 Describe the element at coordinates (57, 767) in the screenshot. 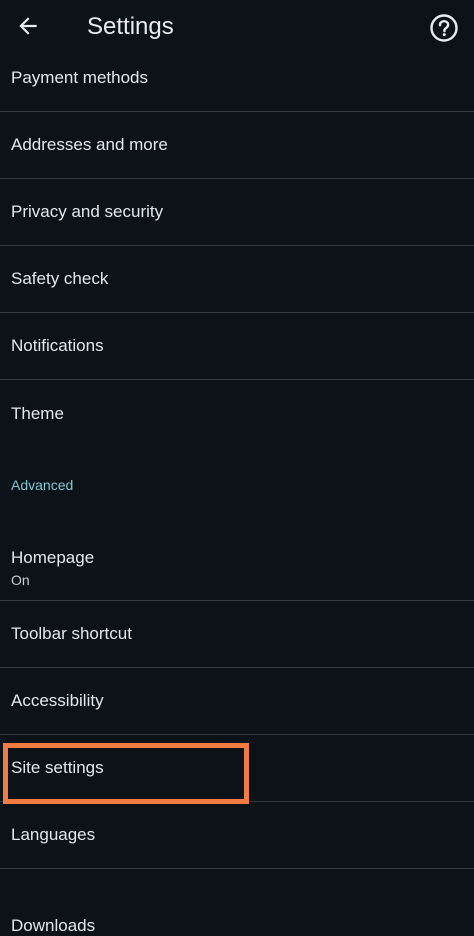

I see `settings-item-label: Site settings` at that location.